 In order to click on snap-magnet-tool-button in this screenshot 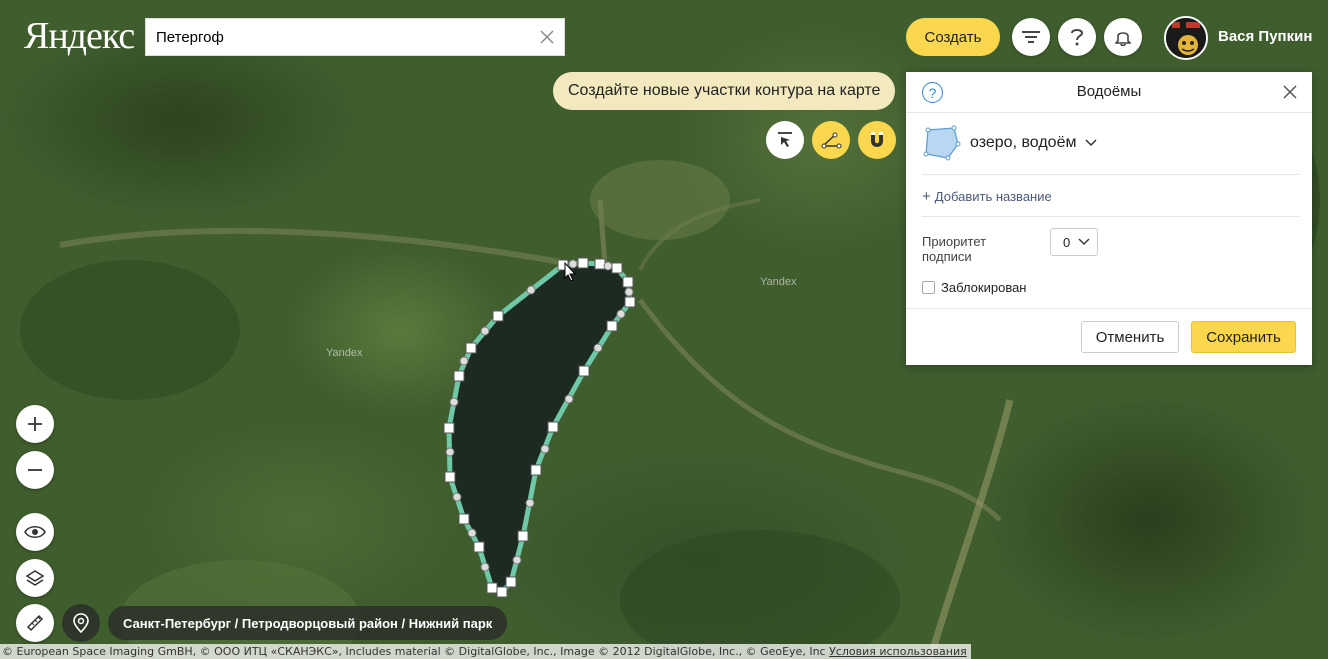, I will do `click(877, 140)`.